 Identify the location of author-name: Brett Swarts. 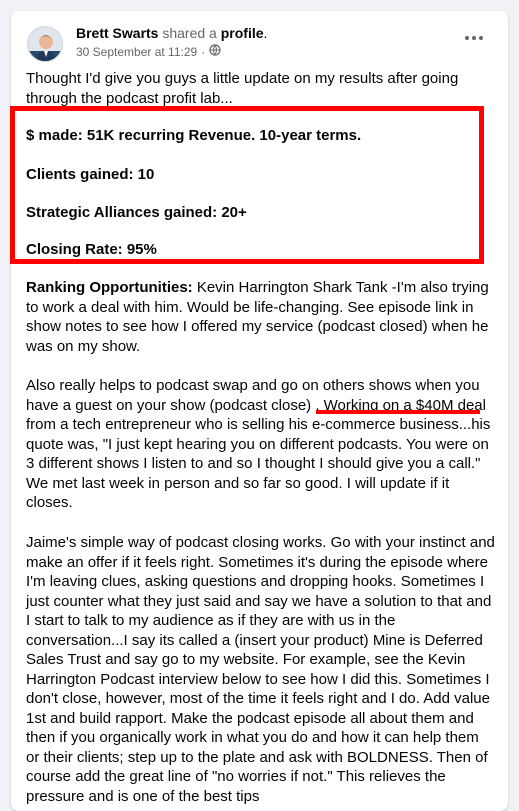
(117, 33).